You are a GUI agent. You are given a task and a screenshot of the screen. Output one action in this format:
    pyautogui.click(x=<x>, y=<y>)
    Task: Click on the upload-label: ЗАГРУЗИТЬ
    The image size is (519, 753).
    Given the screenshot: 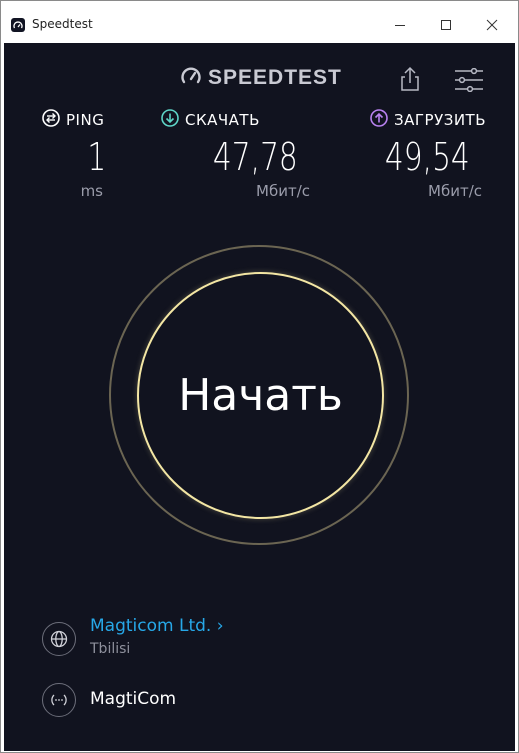 What is the action you would take?
    pyautogui.click(x=428, y=120)
    